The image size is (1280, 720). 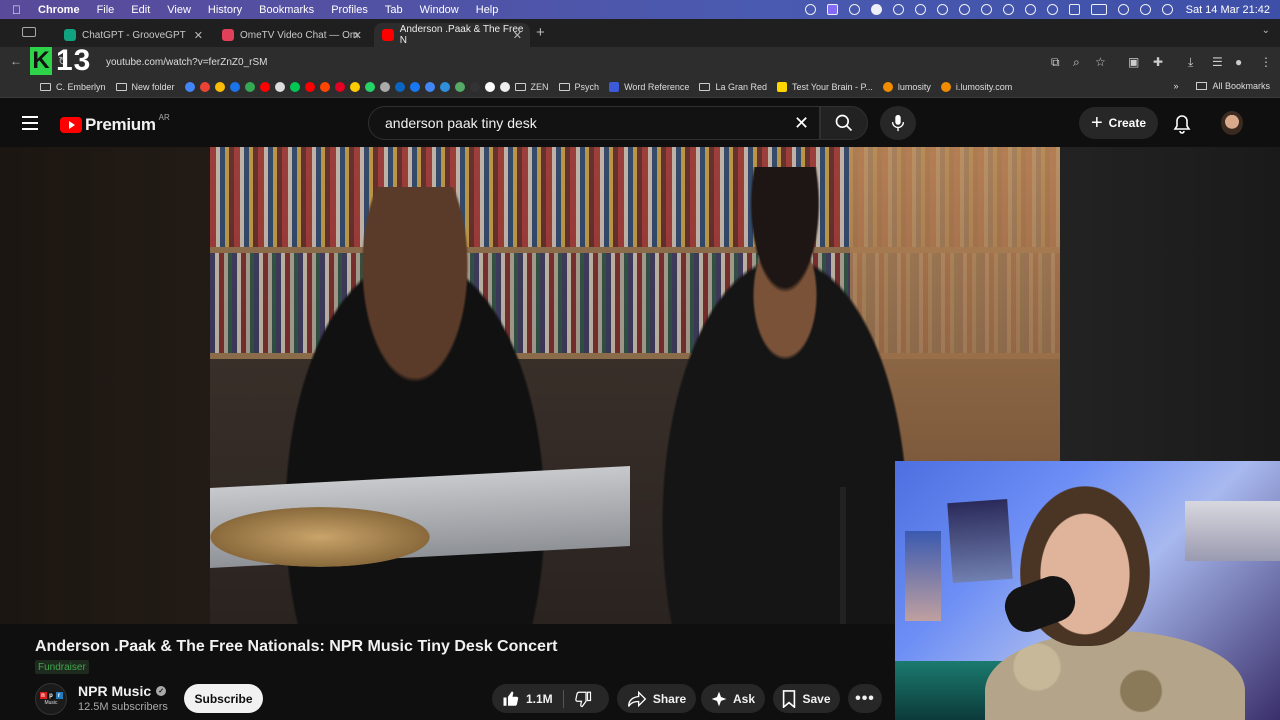 I want to click on extension-icon: ▣, so click(x=1133, y=62).